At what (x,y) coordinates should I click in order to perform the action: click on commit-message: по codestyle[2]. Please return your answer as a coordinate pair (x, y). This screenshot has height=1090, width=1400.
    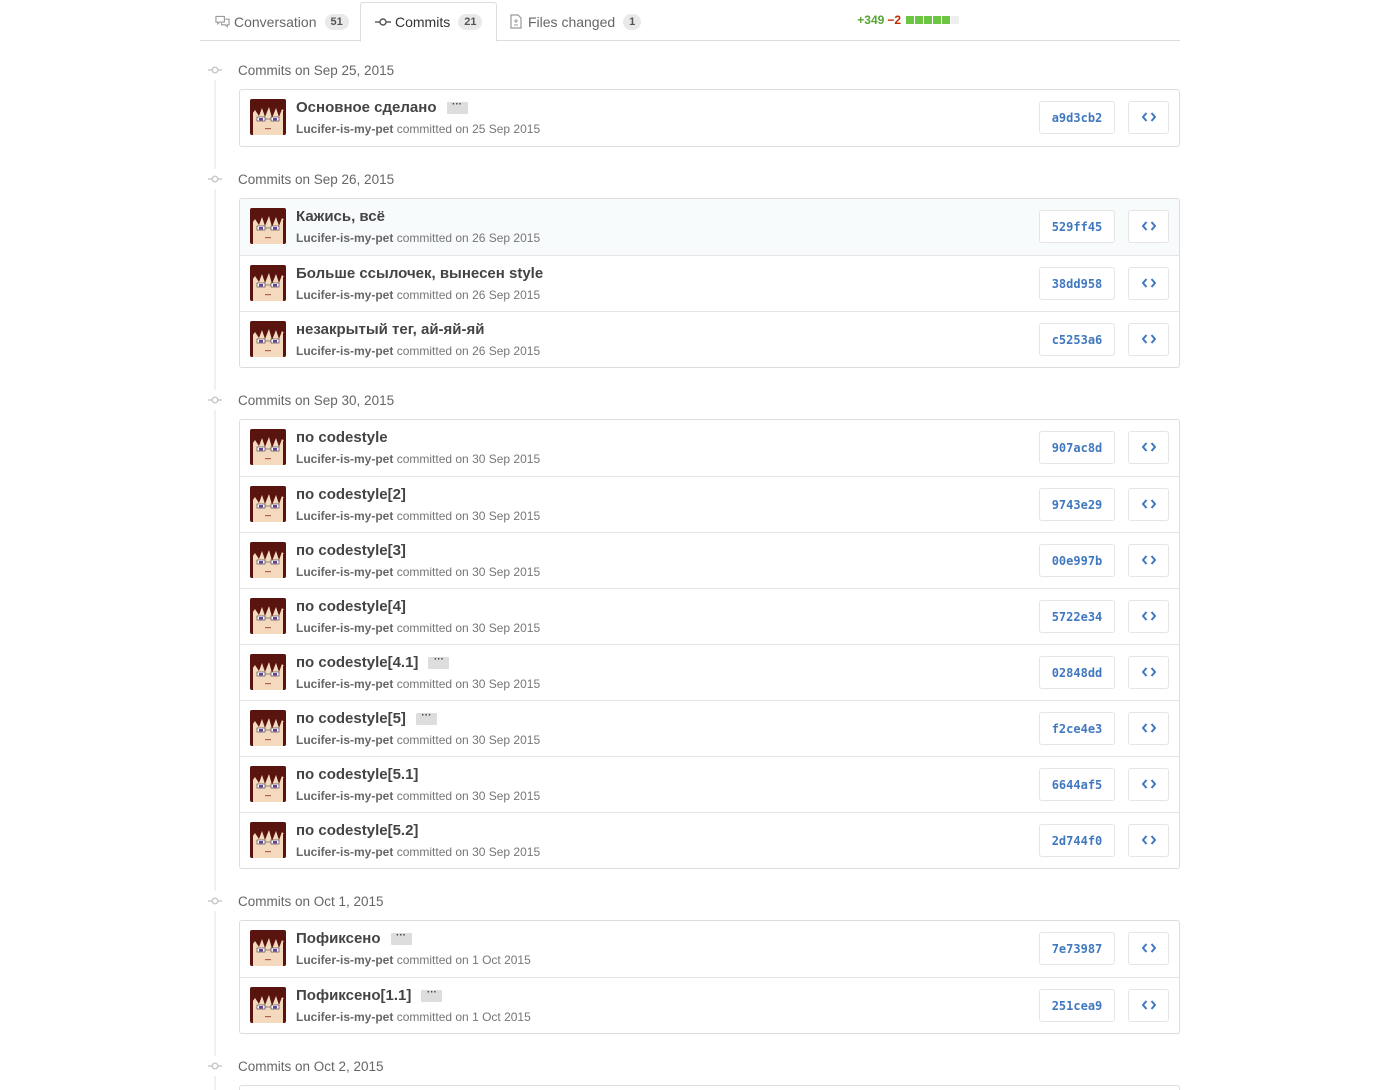
    Looking at the image, I should click on (351, 494).